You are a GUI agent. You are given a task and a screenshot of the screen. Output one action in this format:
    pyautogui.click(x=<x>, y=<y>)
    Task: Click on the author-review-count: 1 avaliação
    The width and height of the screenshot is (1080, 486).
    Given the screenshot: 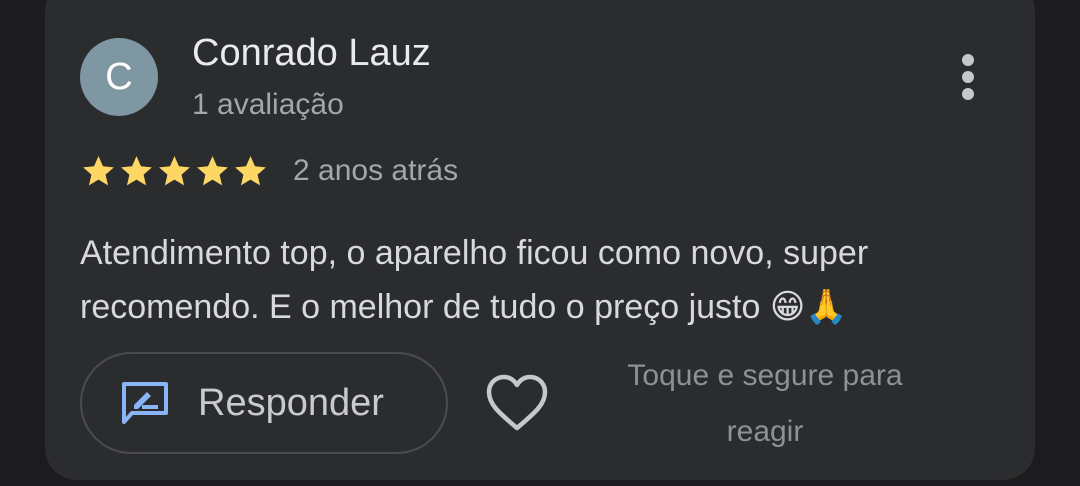 What is the action you would take?
    pyautogui.click(x=268, y=104)
    